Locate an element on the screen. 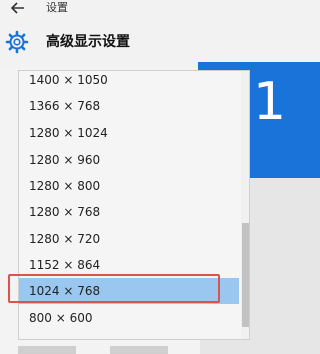  selection-highlight-annotation is located at coordinates (114, 288).